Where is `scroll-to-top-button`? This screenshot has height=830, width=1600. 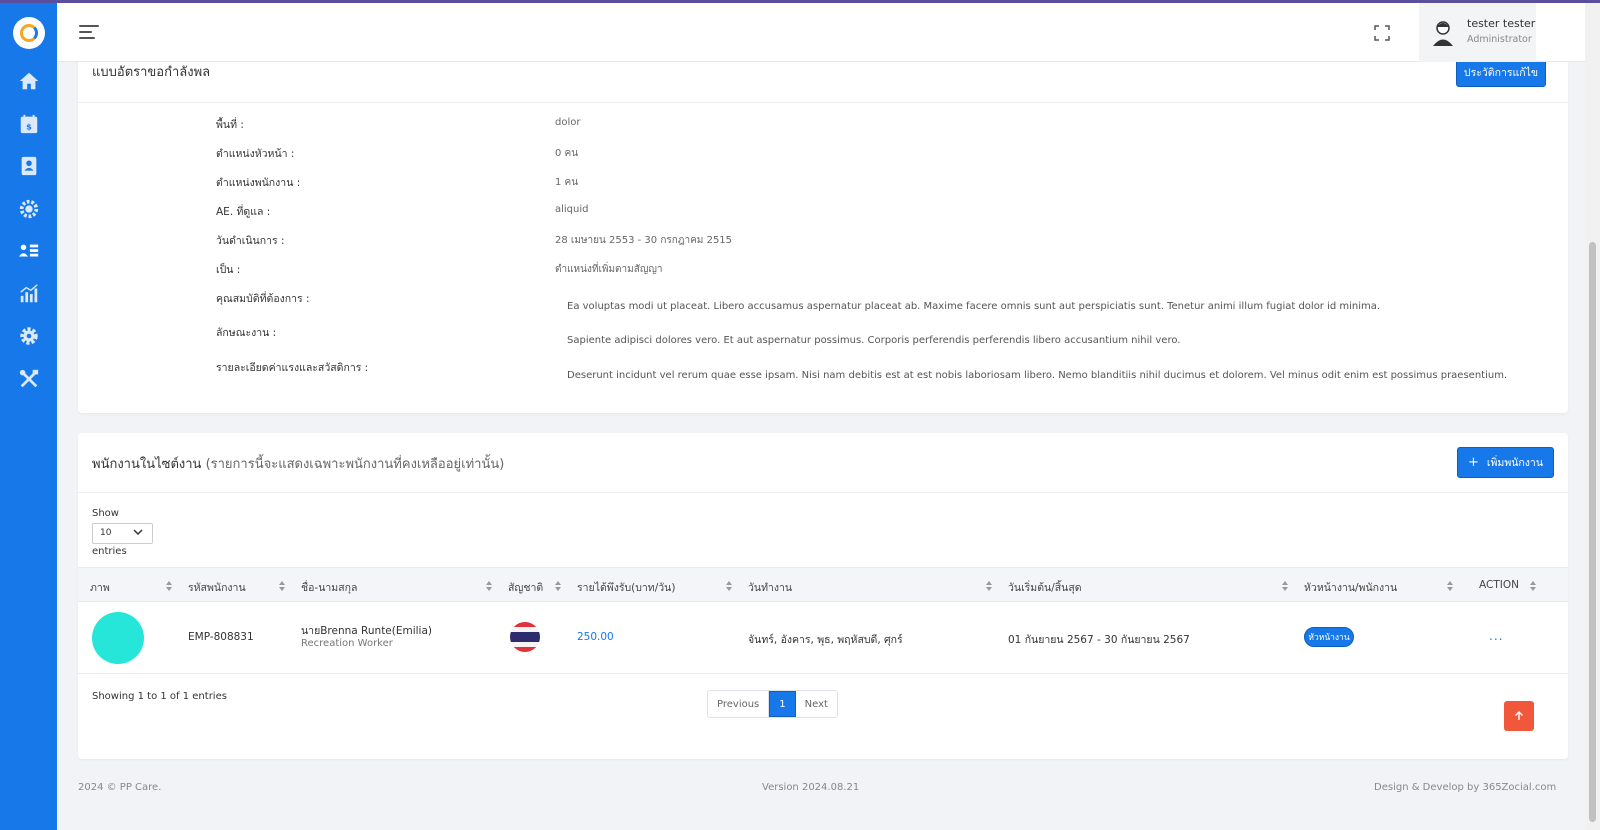
scroll-to-top-button is located at coordinates (1519, 716).